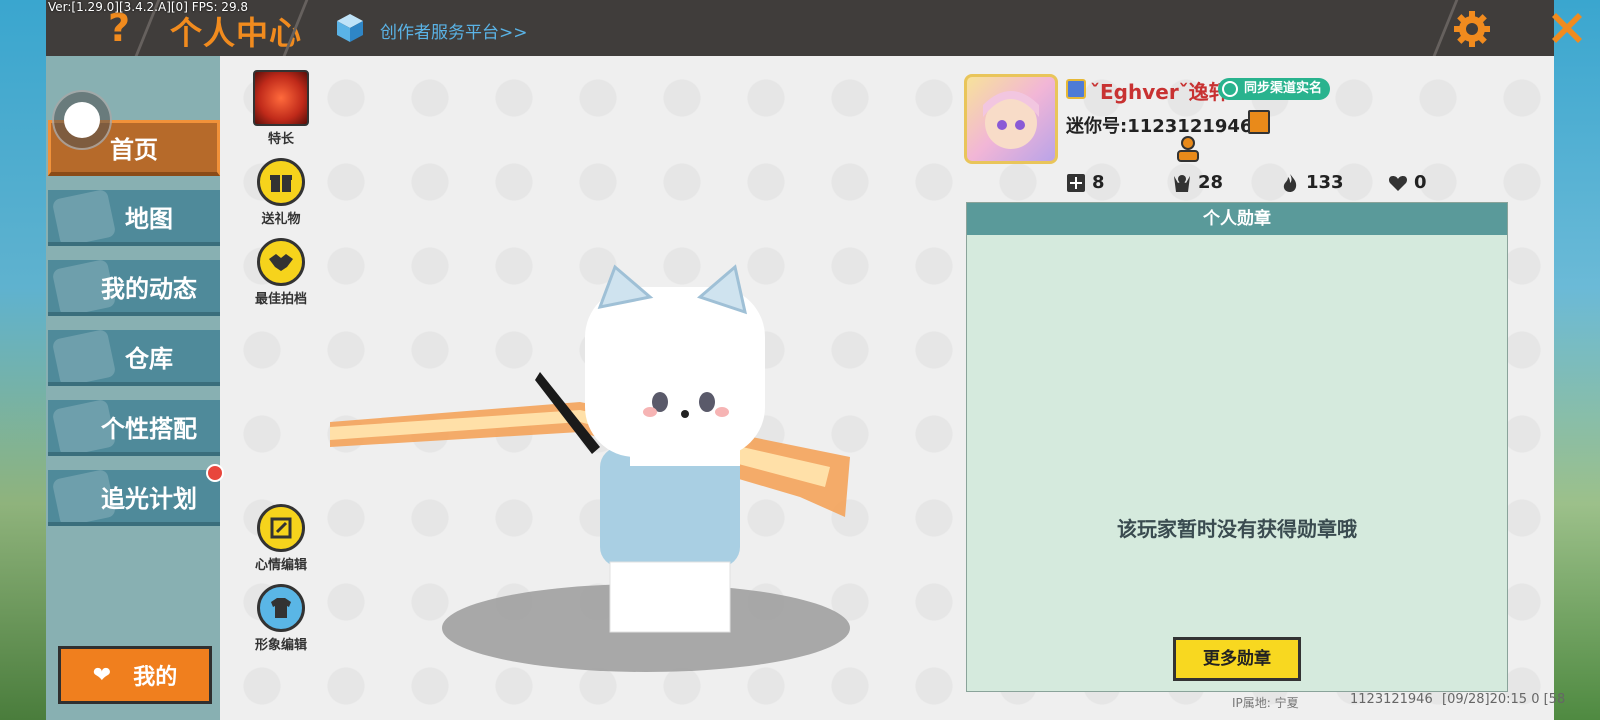 This screenshot has width=1600, height=720. Describe the element at coordinates (215, 473) in the screenshot. I see `notification-dot` at that location.